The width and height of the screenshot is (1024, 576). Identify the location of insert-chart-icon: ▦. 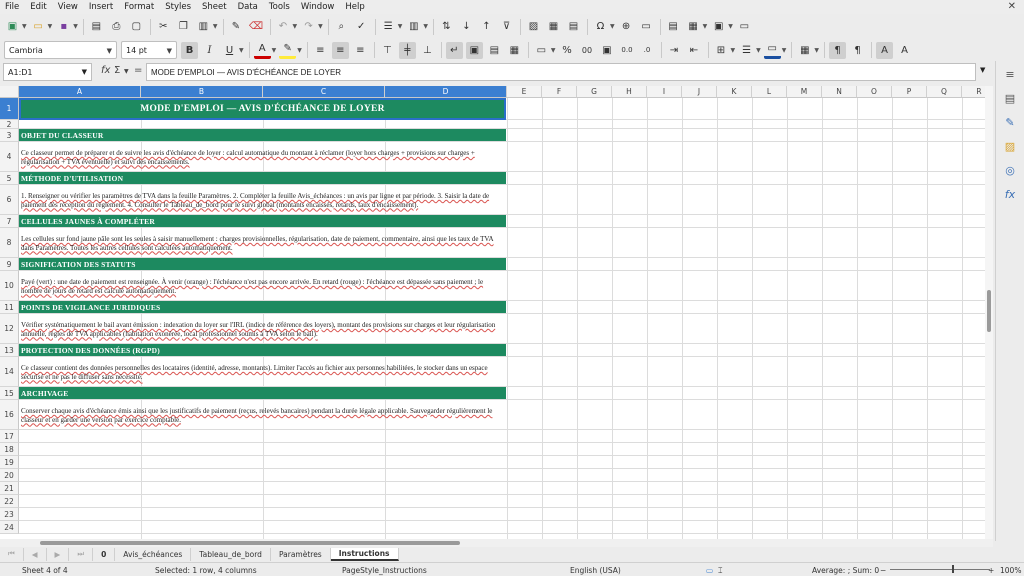
(553, 26).